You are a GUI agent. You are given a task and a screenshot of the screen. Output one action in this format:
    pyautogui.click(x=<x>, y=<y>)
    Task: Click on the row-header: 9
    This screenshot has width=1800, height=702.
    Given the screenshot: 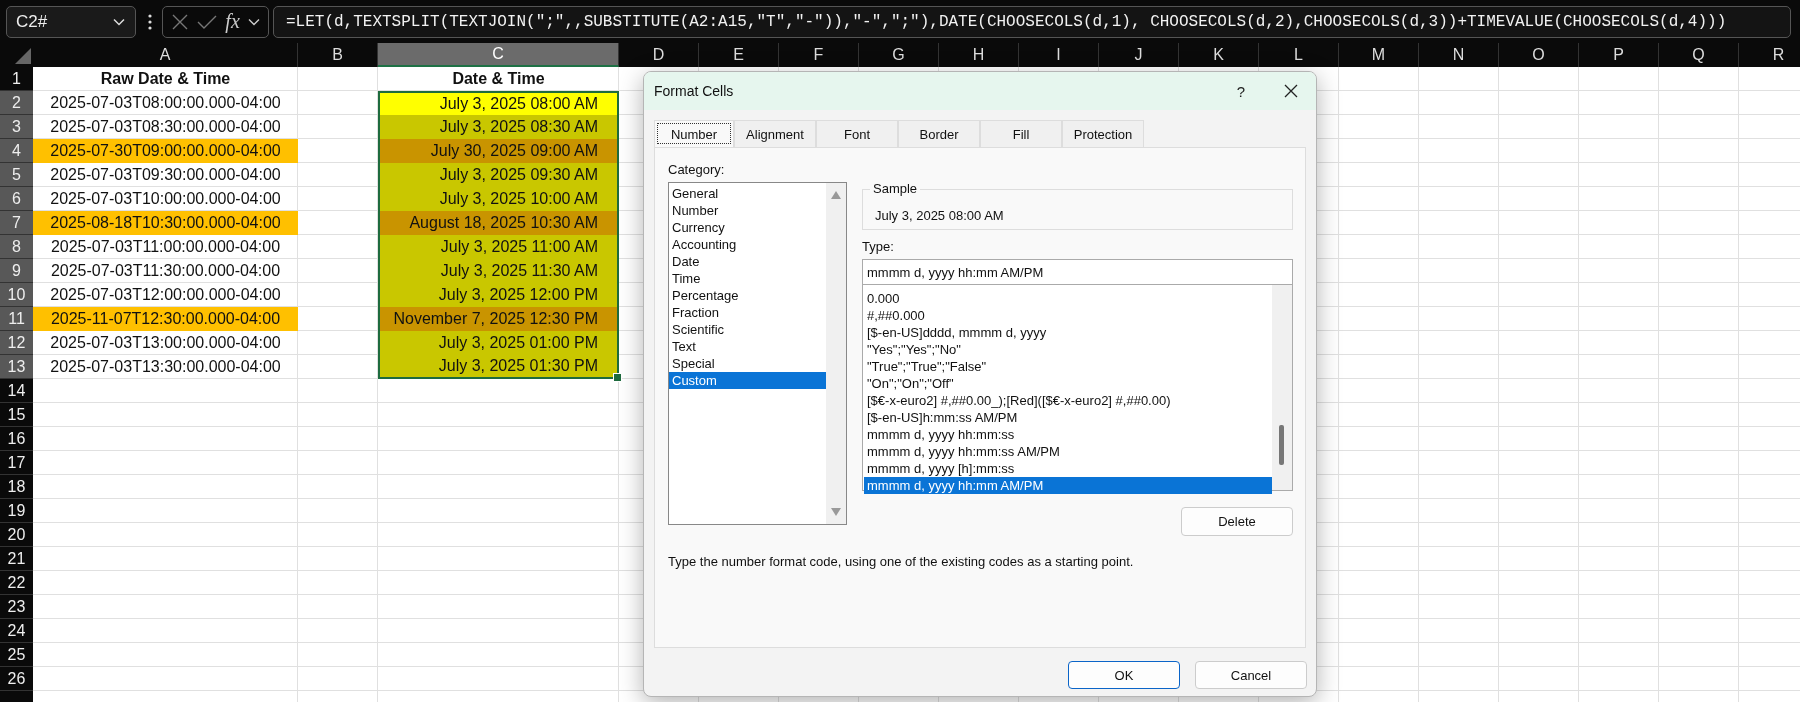 What is the action you would take?
    pyautogui.click(x=16, y=271)
    